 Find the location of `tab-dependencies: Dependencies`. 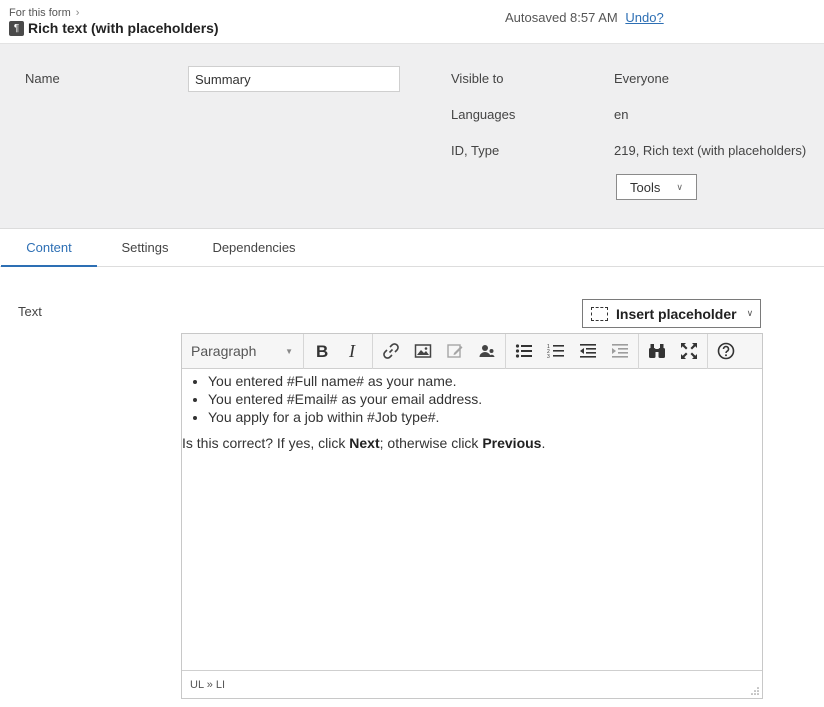

tab-dependencies: Dependencies is located at coordinates (254, 248).